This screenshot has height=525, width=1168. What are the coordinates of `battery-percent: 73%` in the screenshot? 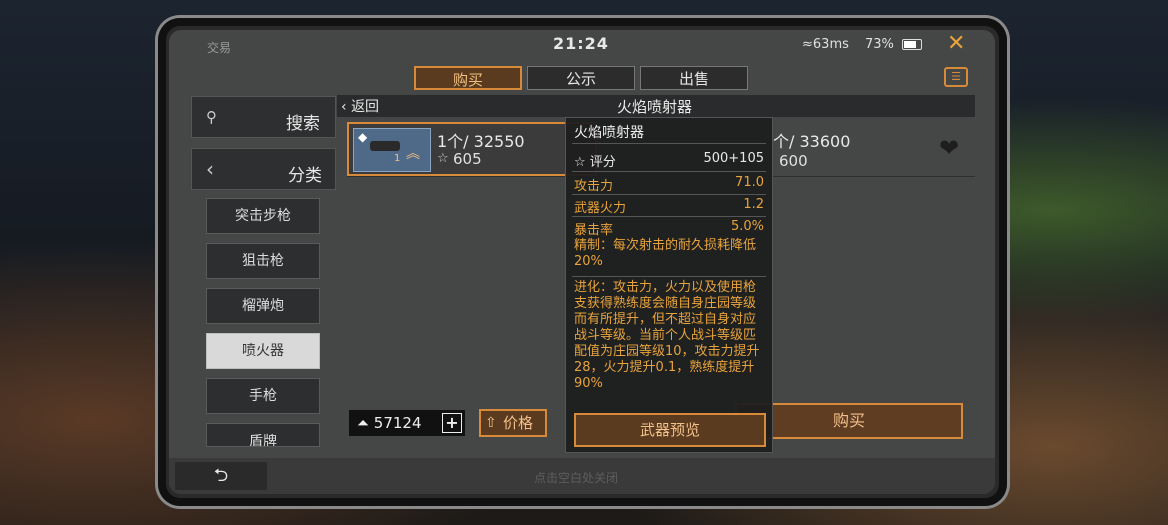 It's located at (879, 44).